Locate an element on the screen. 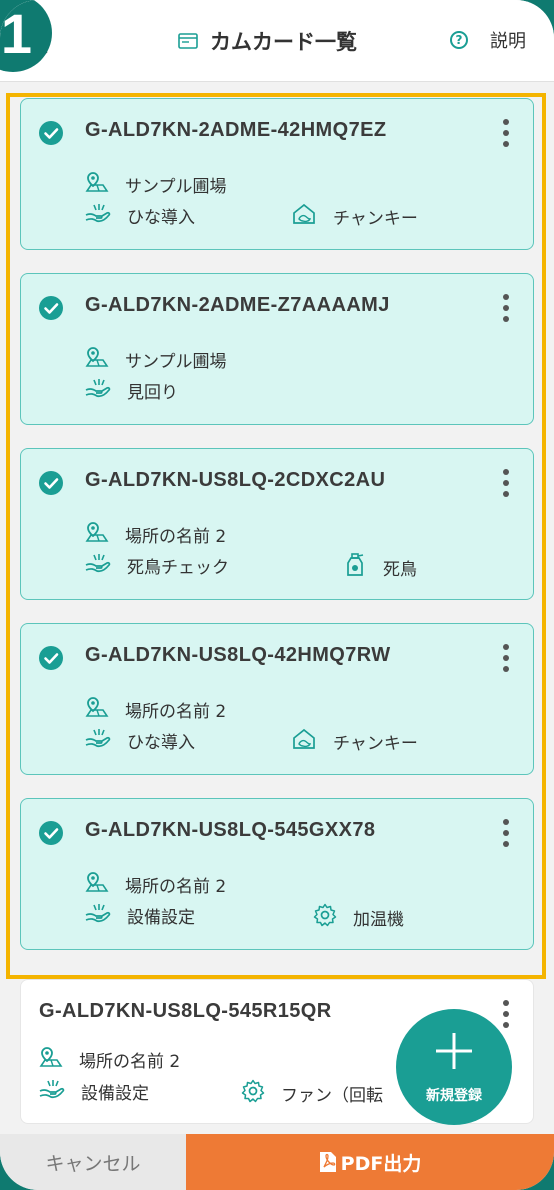 The height and width of the screenshot is (1190, 554). help-button: ? 説明 is located at coordinates (488, 40).